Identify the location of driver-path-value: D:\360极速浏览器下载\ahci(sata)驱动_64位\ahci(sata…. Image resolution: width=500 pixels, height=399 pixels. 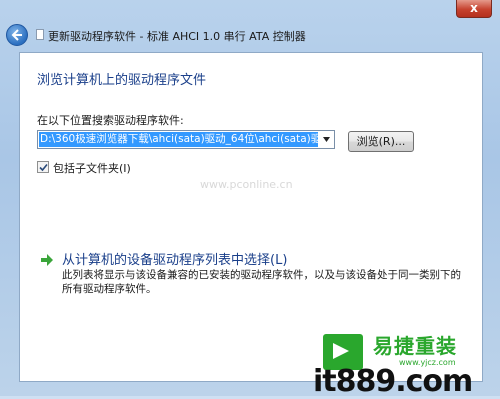
(178, 139).